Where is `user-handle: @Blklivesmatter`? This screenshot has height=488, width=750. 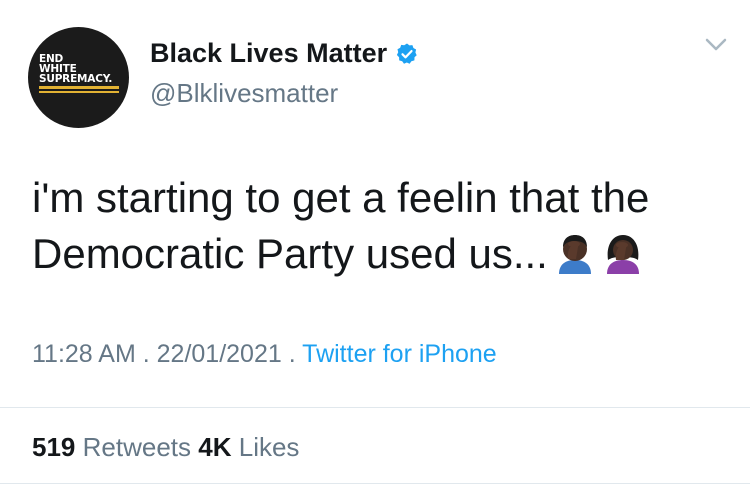
user-handle: @Blklivesmatter is located at coordinates (244, 93).